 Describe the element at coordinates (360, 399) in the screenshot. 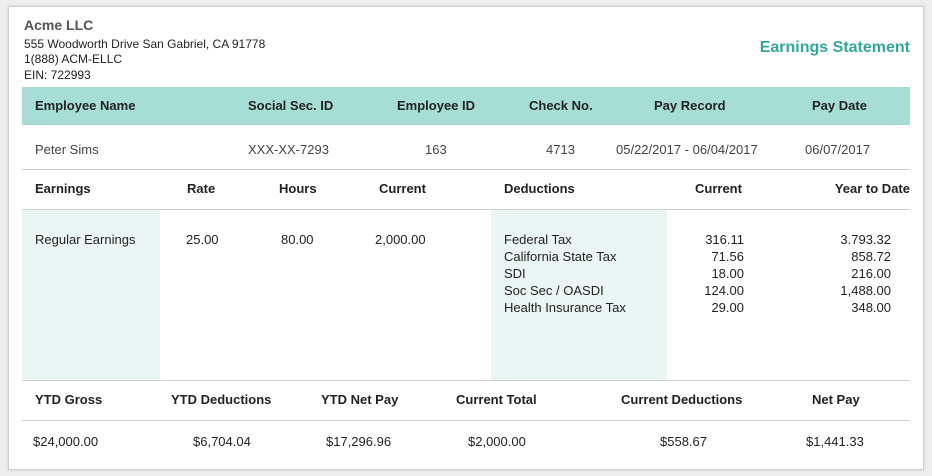

I see `col-header-ytd-net-pay: YTD Net Pay` at that location.